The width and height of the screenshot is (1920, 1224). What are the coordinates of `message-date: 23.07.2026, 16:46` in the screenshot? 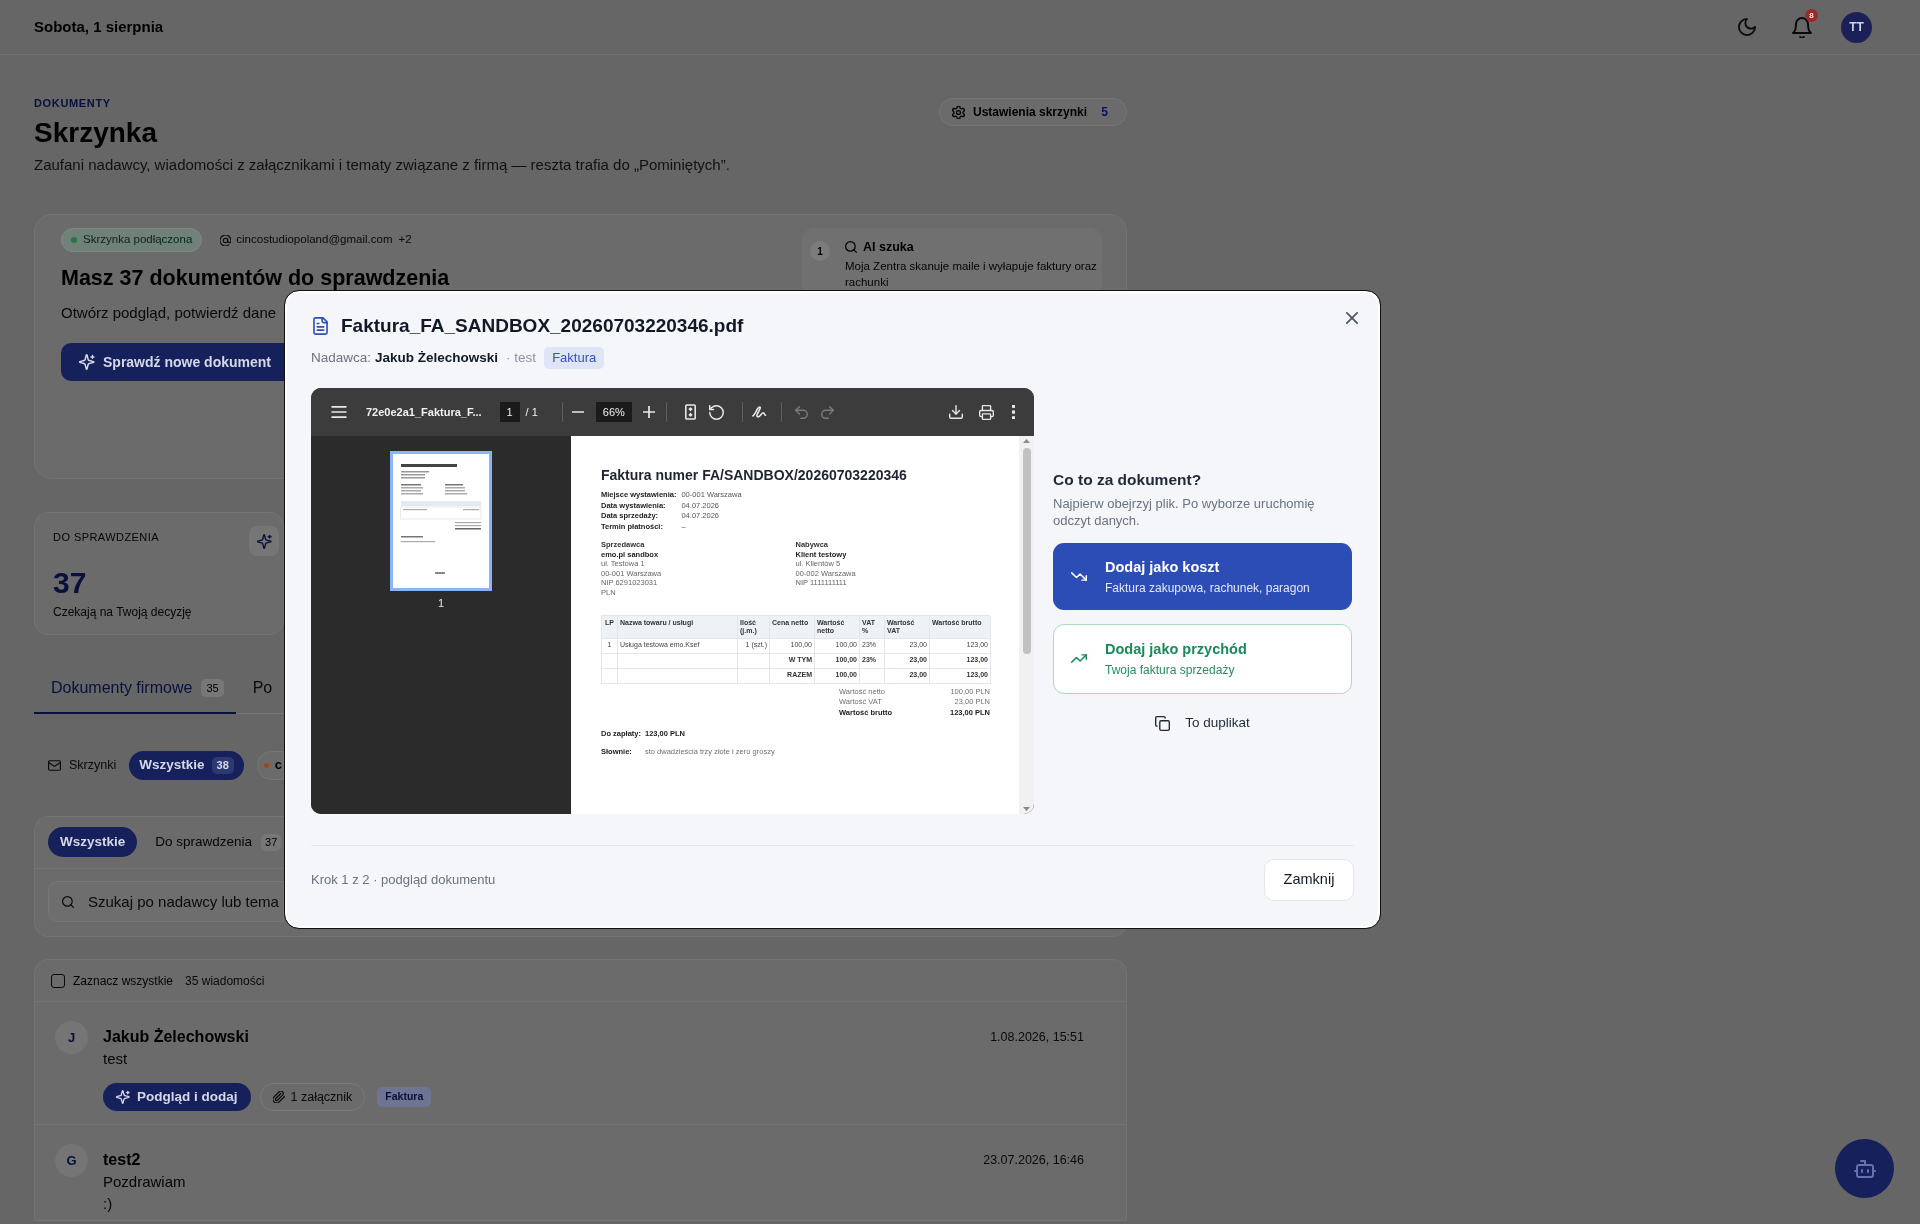 It's located at (1033, 1160).